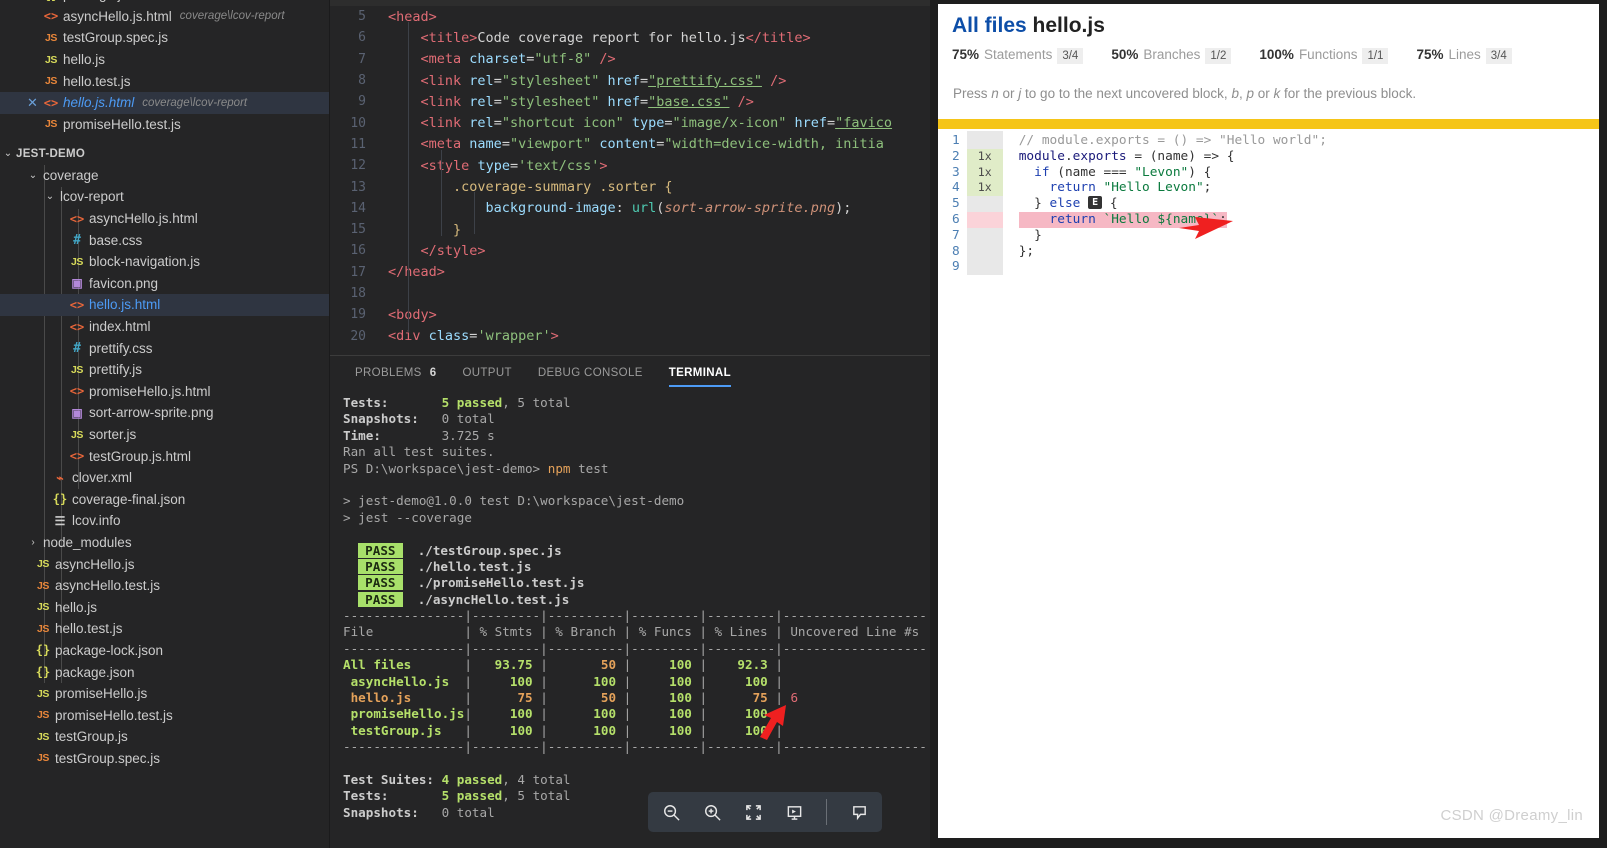  Describe the element at coordinates (164, 651) in the screenshot. I see `tree-file-package-lock.json: {} package-lock.json` at that location.